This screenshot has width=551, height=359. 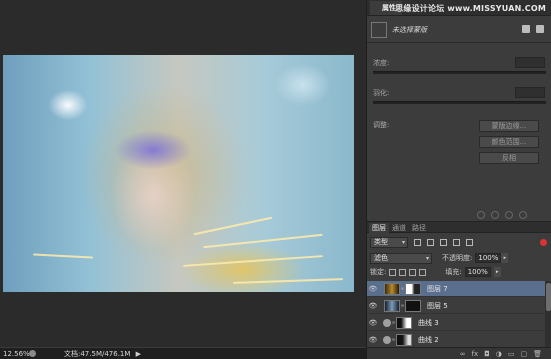 What do you see at coordinates (437, 306) in the screenshot?
I see `layer-name: 图层 5` at bounding box center [437, 306].